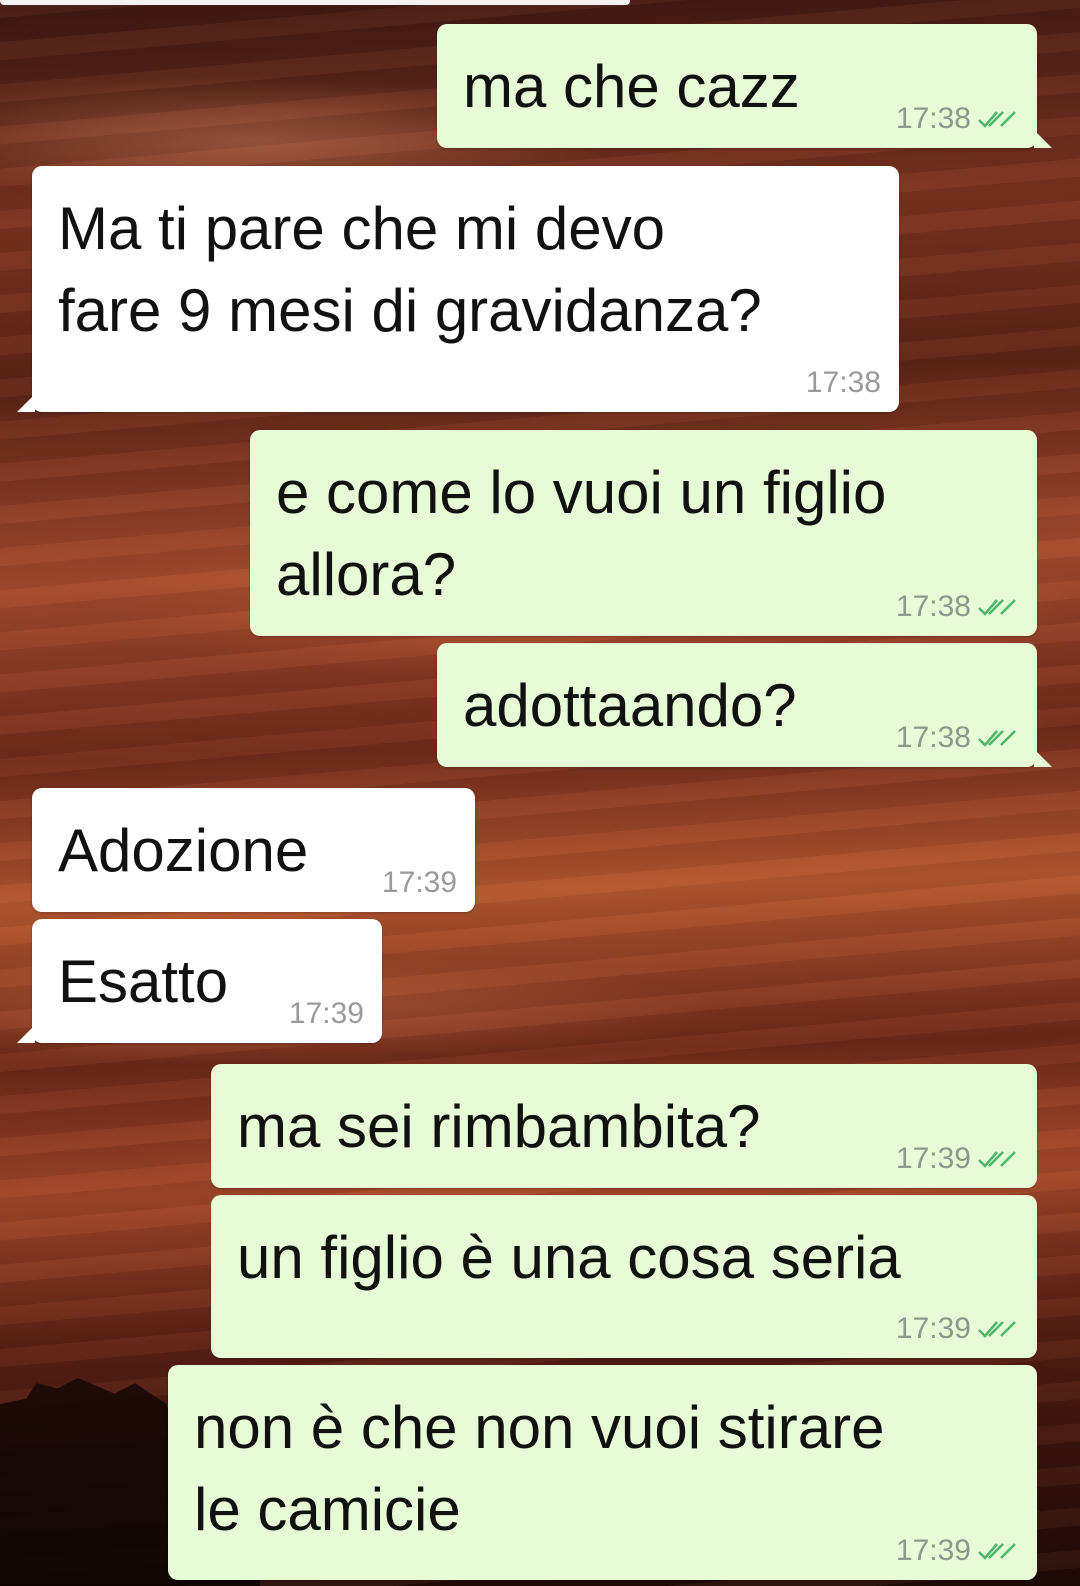 This screenshot has width=1080, height=1586. What do you see at coordinates (499, 1126) in the screenshot?
I see `message-text: ma sei rimbambita?` at bounding box center [499, 1126].